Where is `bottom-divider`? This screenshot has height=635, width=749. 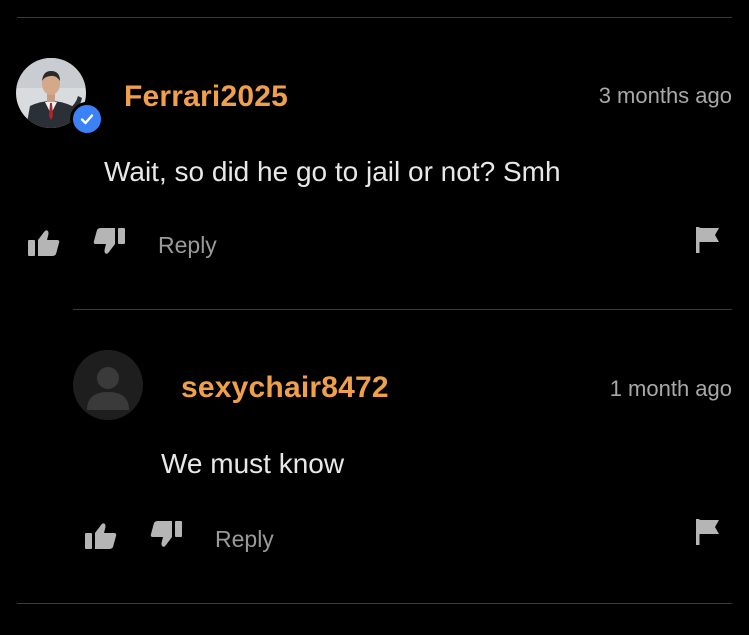
bottom-divider is located at coordinates (374, 603).